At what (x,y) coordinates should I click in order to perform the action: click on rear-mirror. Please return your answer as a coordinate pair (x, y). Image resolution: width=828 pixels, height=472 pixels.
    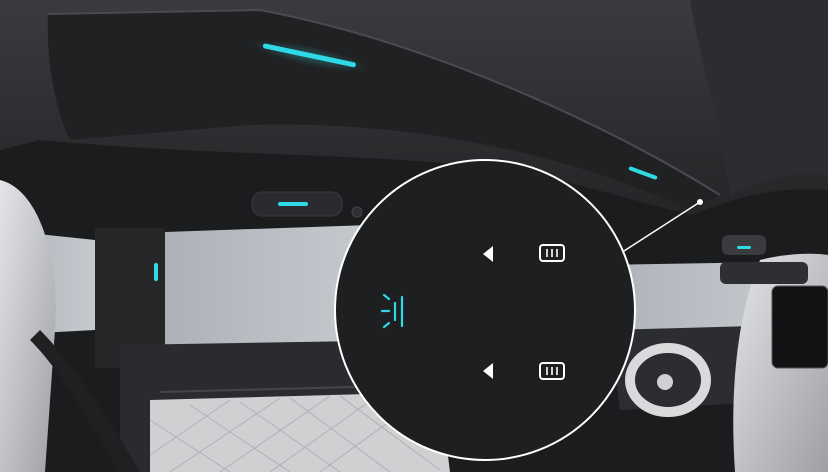
    Looking at the image, I should click on (764, 273).